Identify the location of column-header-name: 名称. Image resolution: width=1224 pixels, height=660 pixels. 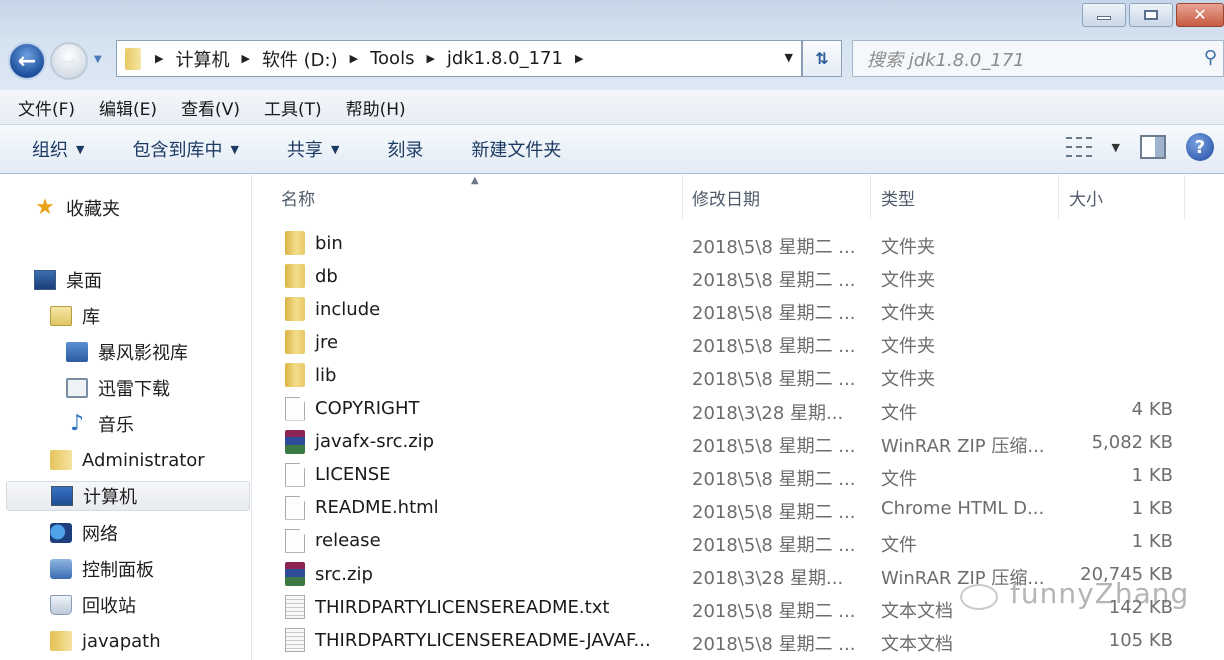
(468, 197).